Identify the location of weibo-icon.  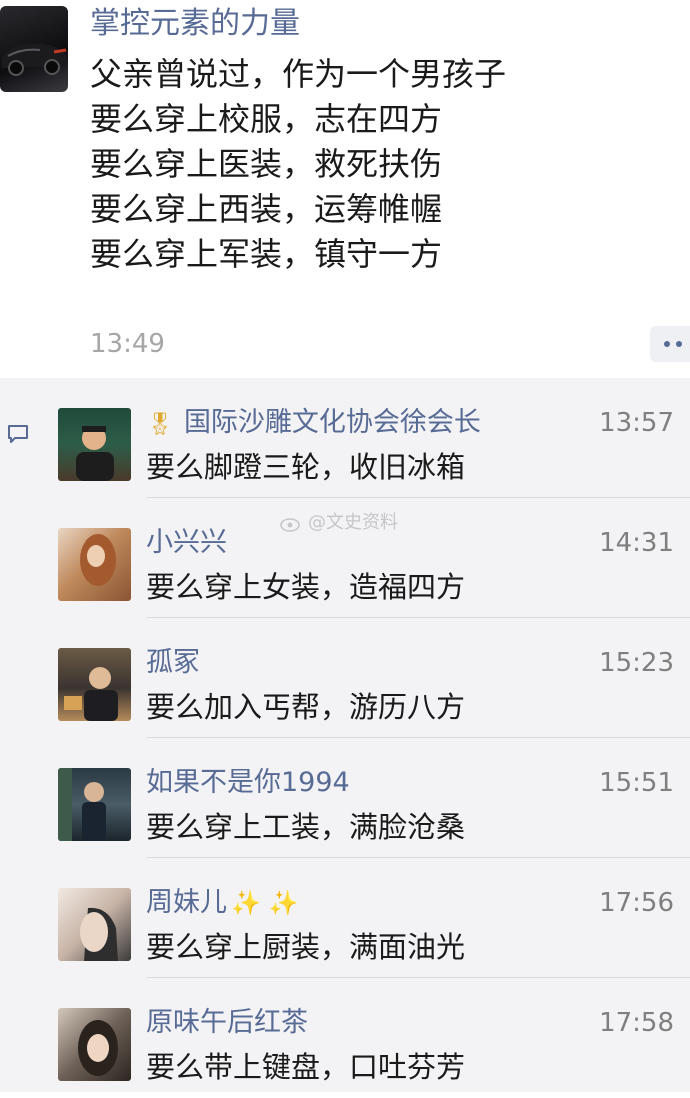
(290, 525).